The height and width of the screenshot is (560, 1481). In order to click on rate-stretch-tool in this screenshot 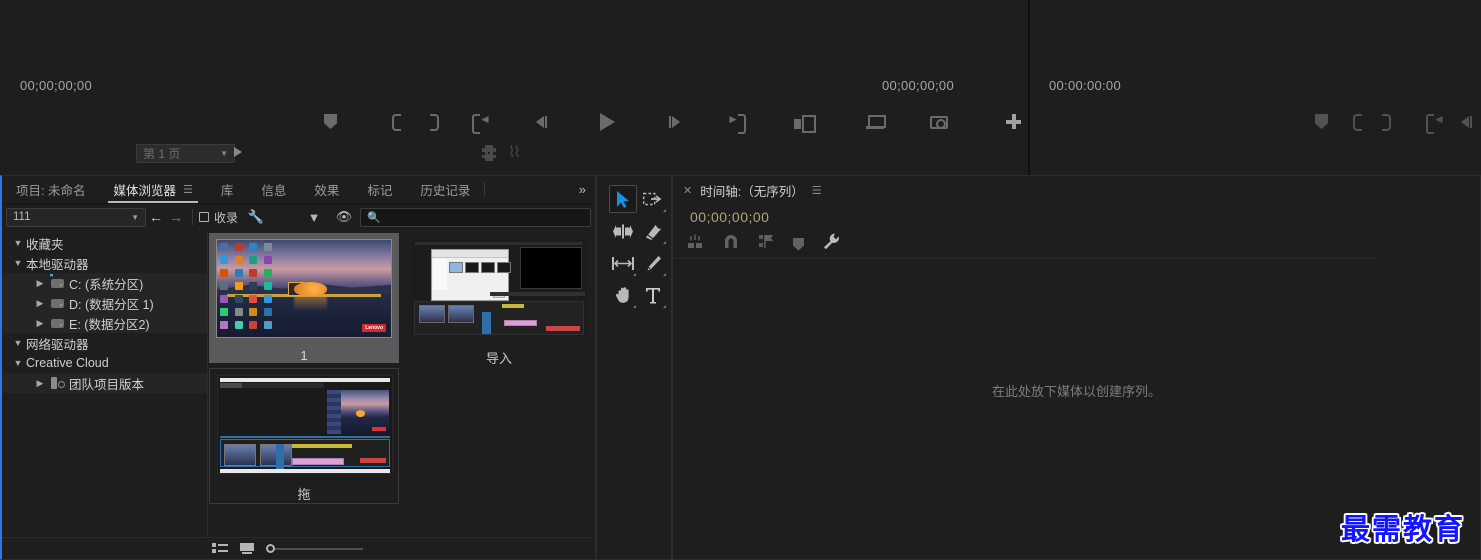, I will do `click(623, 263)`.